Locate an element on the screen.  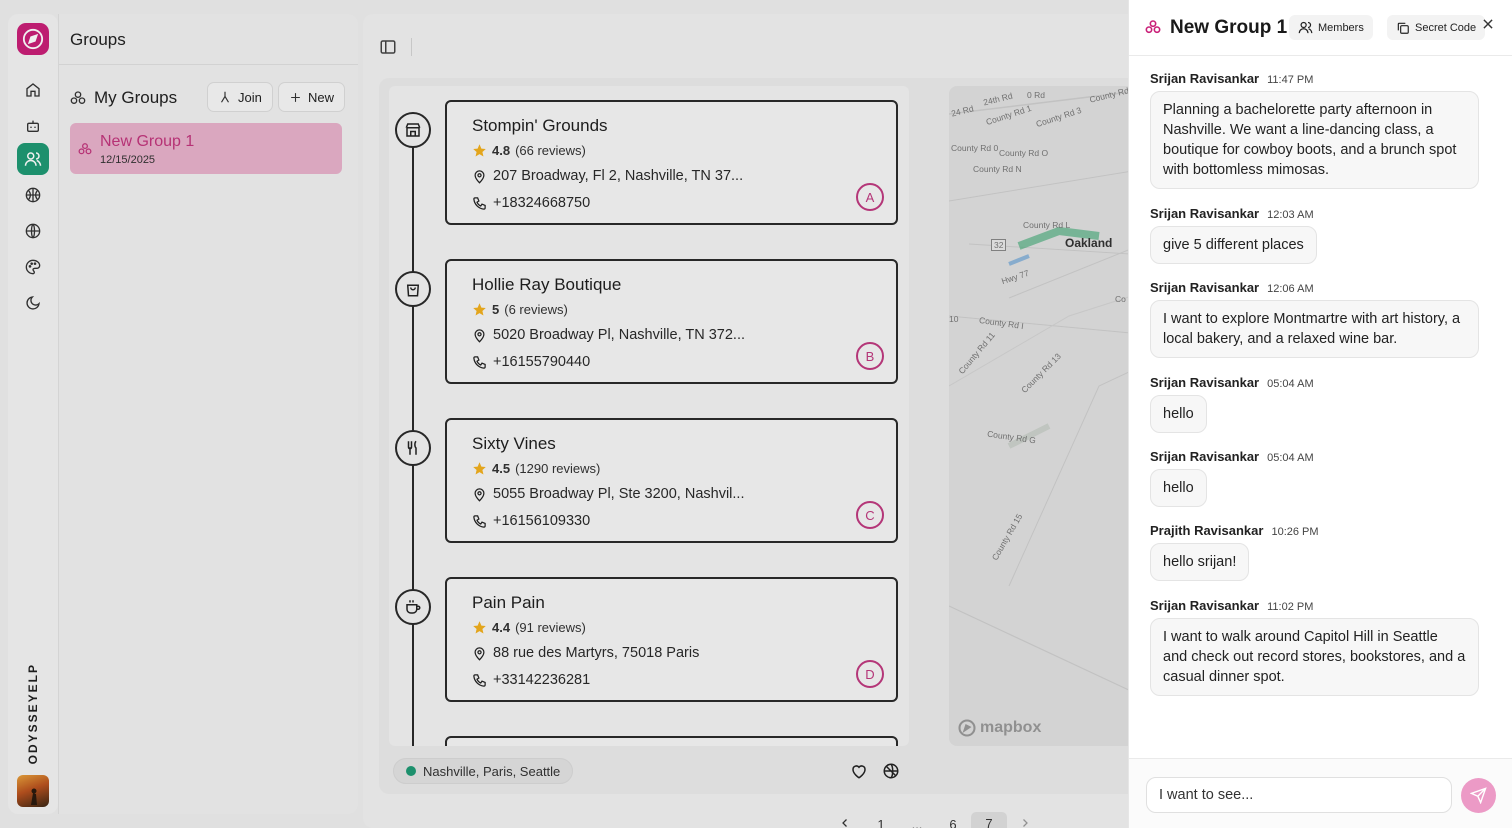
message-bubble: give 5 different places is located at coordinates (1233, 245).